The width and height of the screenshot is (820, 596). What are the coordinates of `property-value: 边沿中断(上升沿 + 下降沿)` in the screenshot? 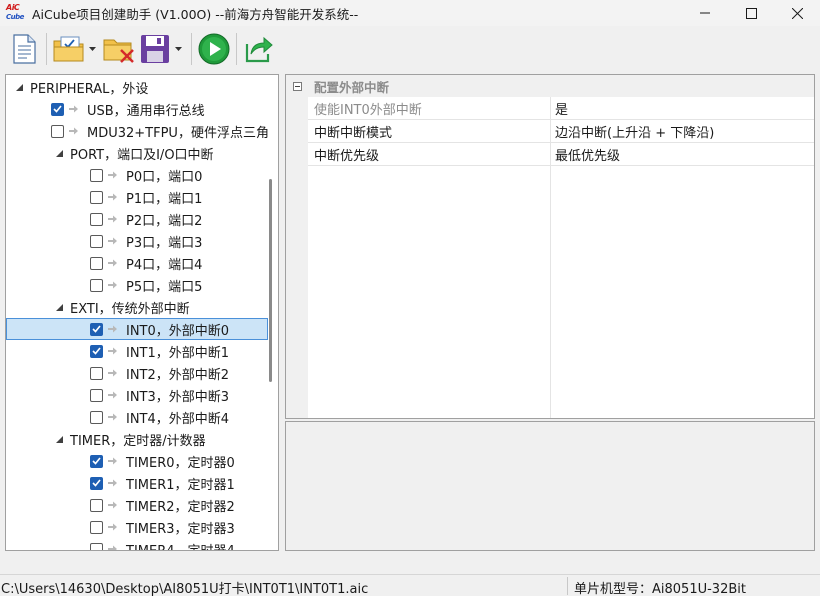 It's located at (632, 131).